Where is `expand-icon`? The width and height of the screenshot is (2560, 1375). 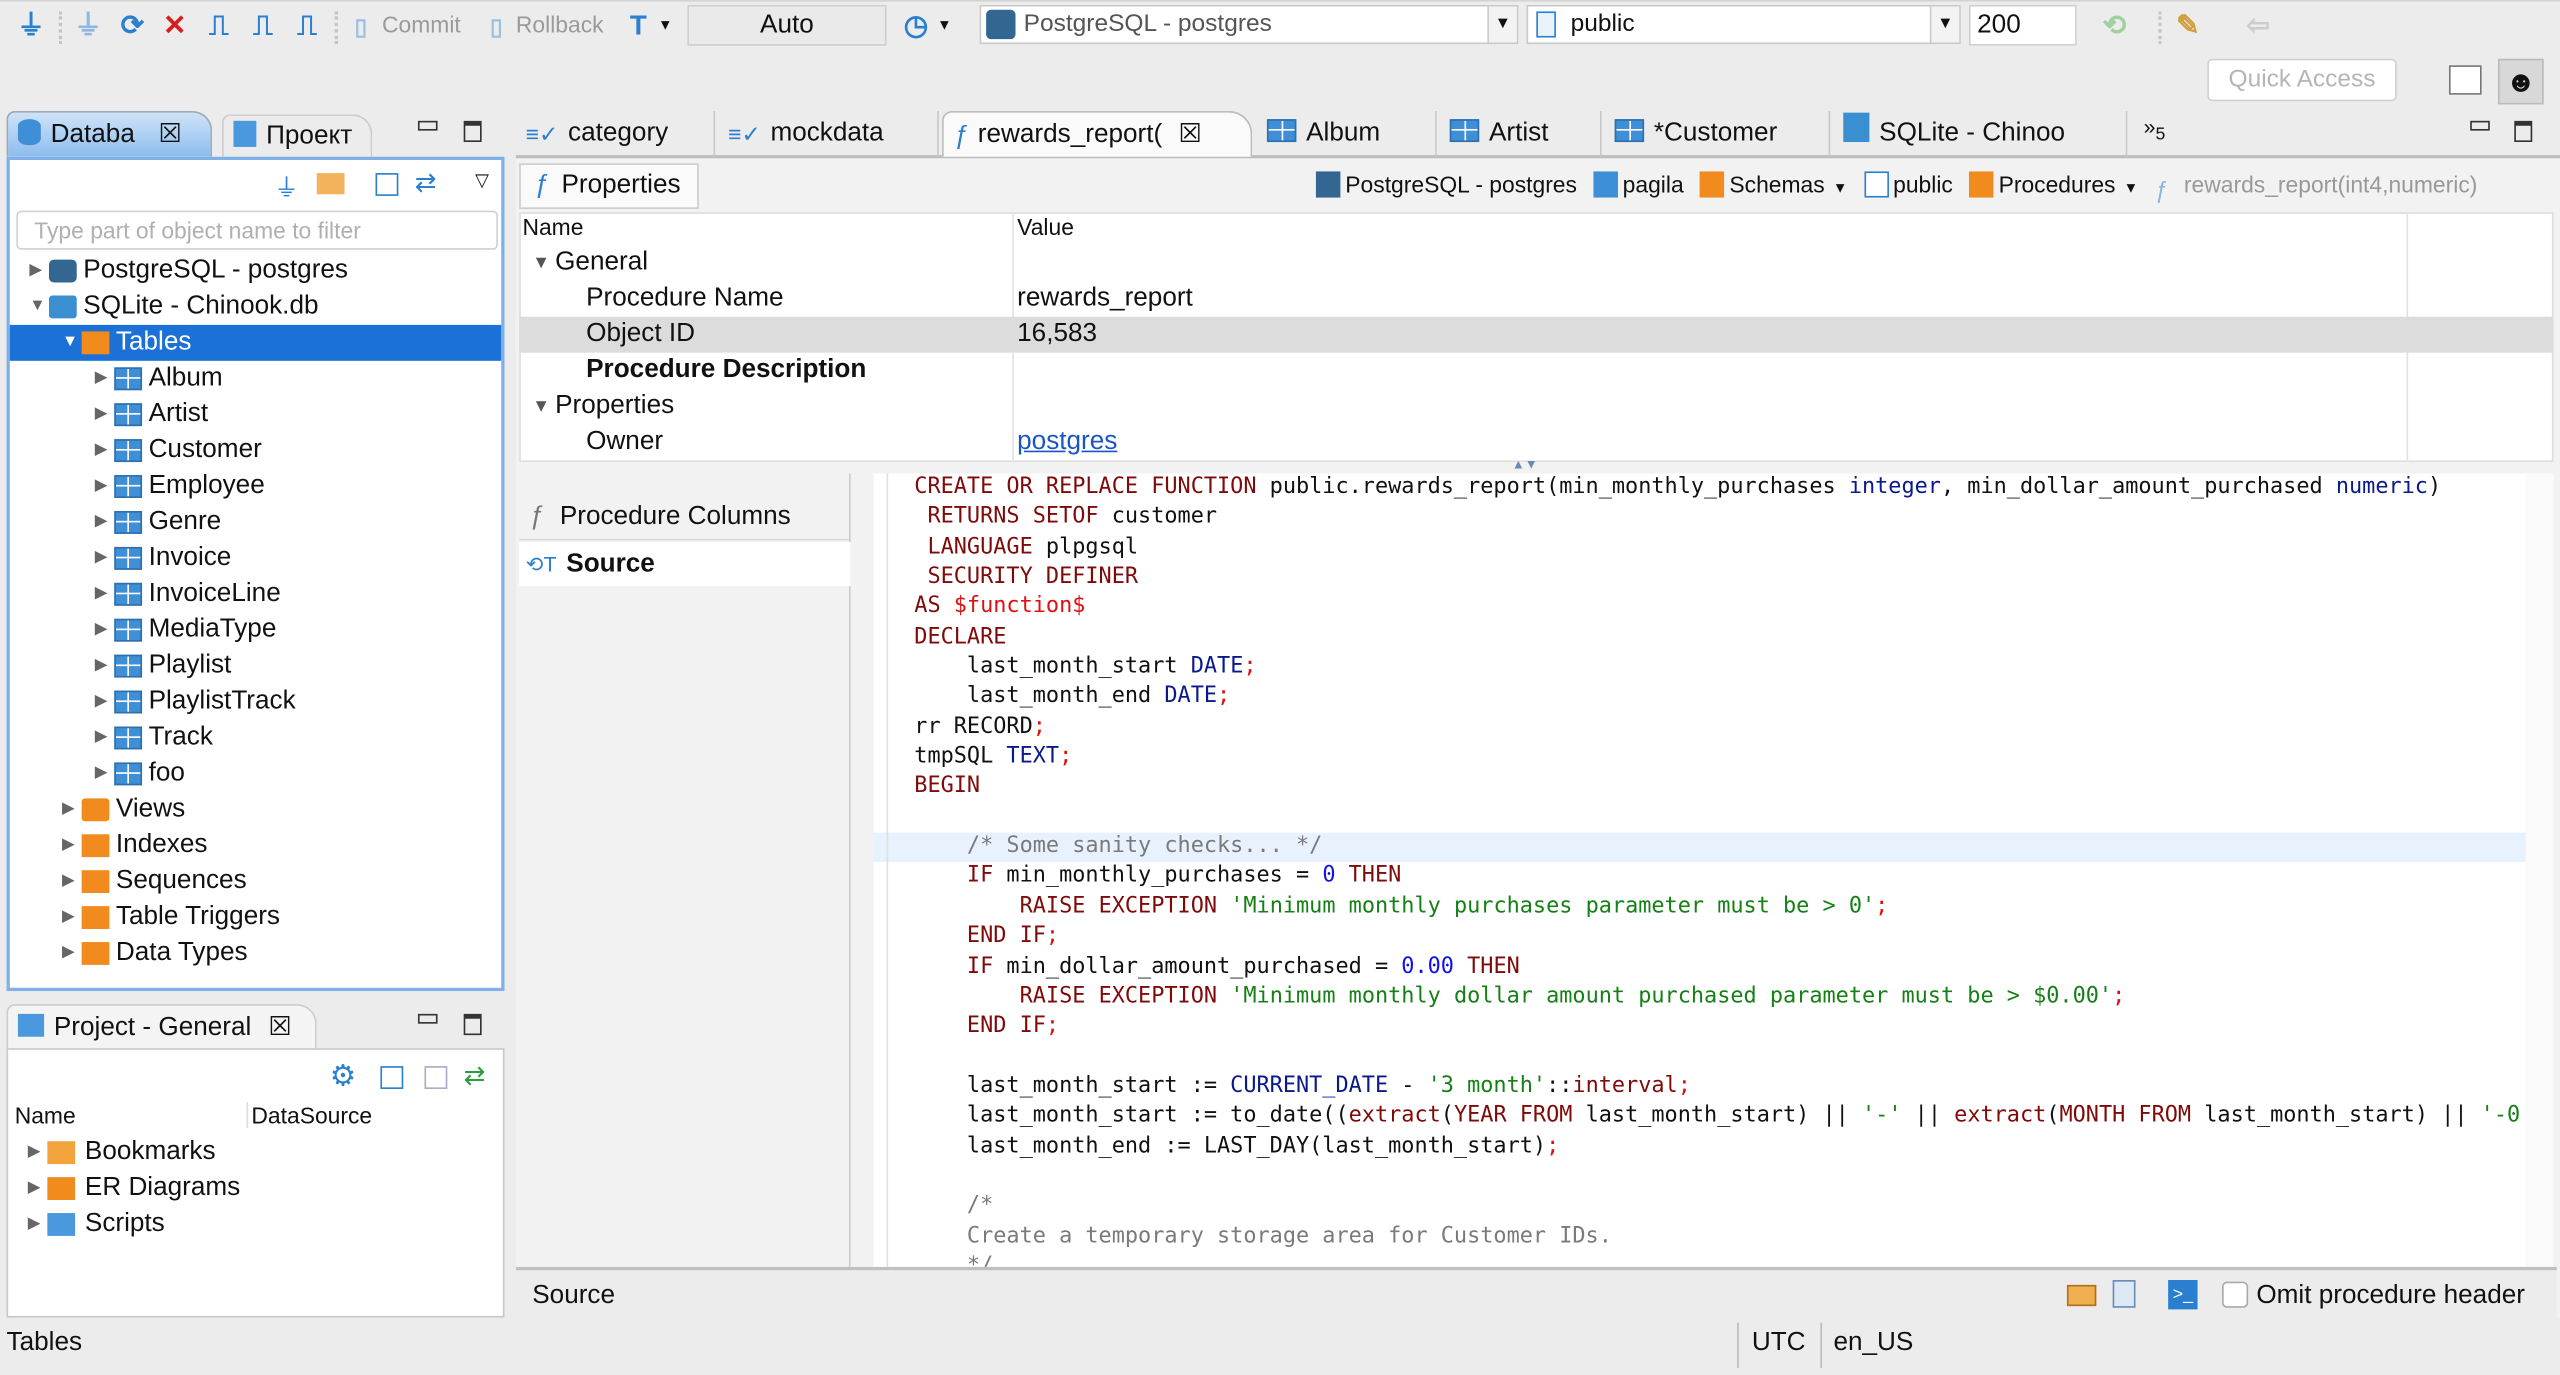 expand-icon is located at coordinates (436, 1077).